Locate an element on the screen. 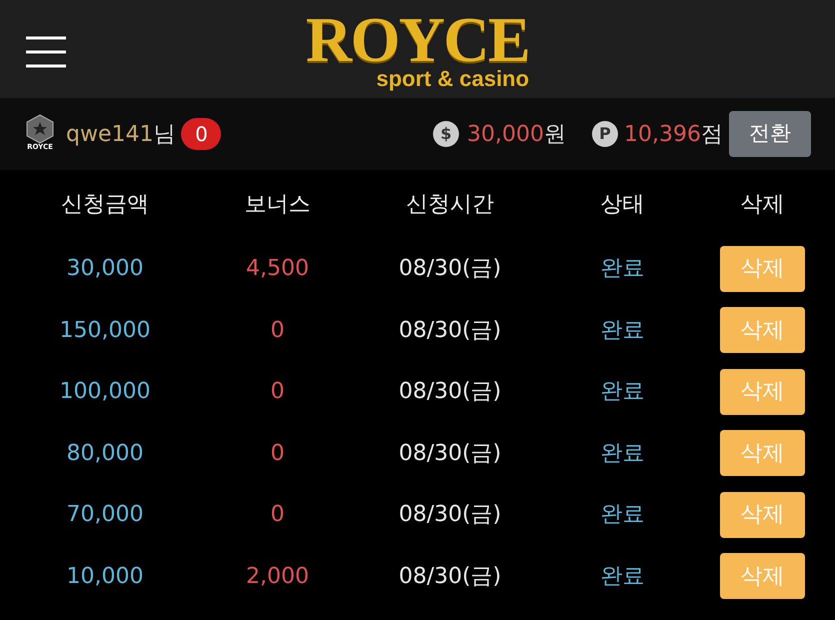 Image resolution: width=835 pixels, height=620 pixels. table-cell-text: 10,000 is located at coordinates (105, 576).